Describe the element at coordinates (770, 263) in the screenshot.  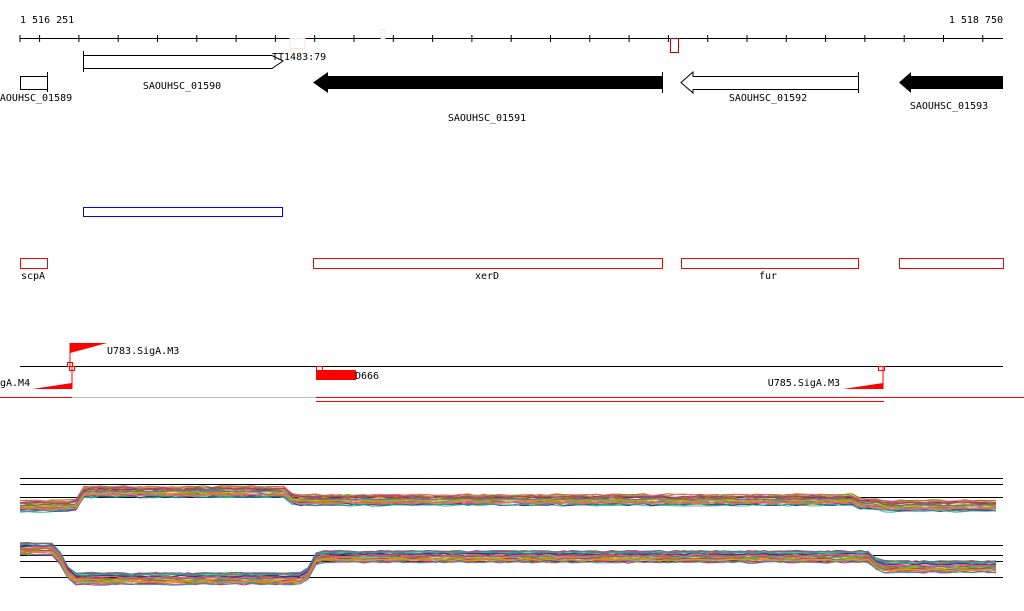
I see `gene-box-fur` at that location.